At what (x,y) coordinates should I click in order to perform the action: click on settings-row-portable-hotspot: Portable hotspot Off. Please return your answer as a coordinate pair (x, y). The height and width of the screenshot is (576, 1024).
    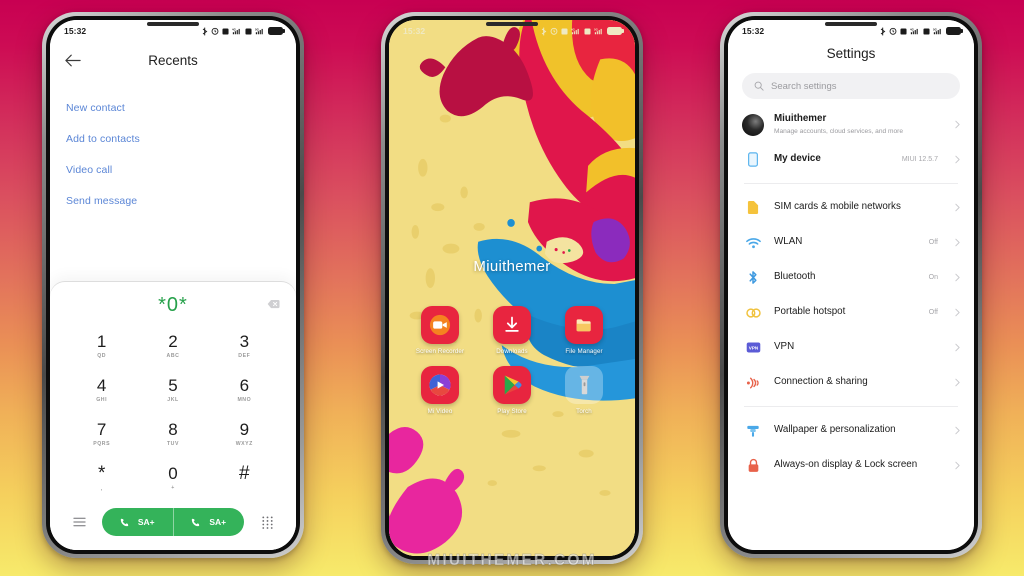
    Looking at the image, I should click on (851, 312).